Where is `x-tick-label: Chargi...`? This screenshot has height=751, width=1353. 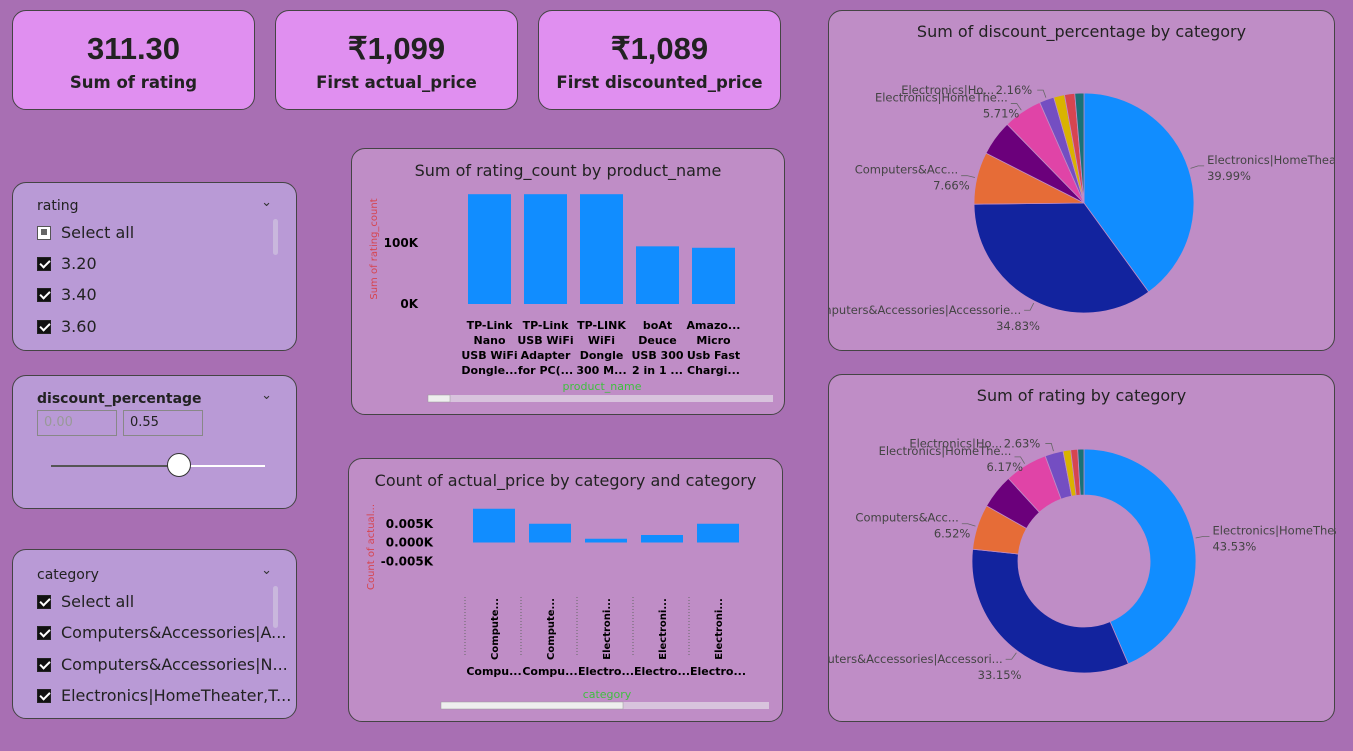 x-tick-label: Chargi... is located at coordinates (713, 370).